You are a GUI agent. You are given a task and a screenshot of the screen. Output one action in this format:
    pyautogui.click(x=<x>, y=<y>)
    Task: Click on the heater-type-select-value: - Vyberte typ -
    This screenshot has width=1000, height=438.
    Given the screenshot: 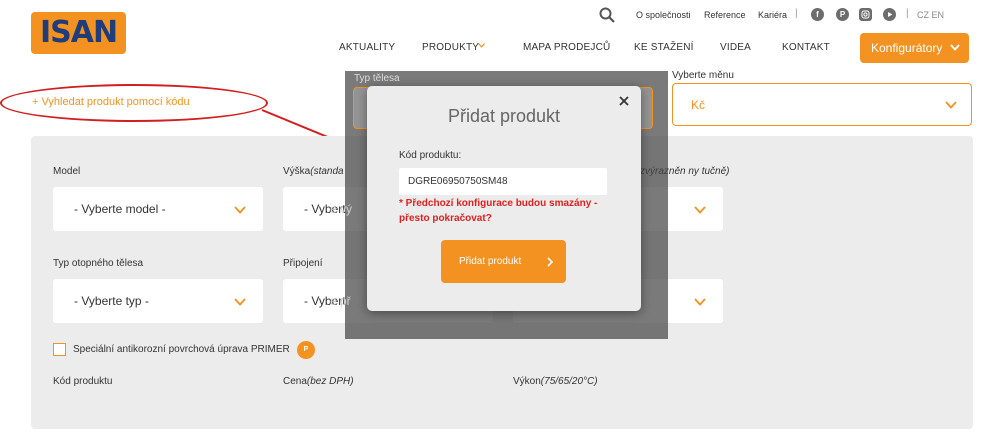 What is the action you would take?
    pyautogui.click(x=111, y=301)
    